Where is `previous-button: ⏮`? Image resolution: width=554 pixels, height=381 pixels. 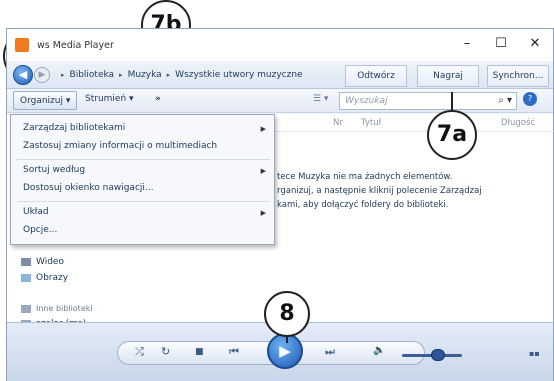 previous-button: ⏮ is located at coordinates (234, 352).